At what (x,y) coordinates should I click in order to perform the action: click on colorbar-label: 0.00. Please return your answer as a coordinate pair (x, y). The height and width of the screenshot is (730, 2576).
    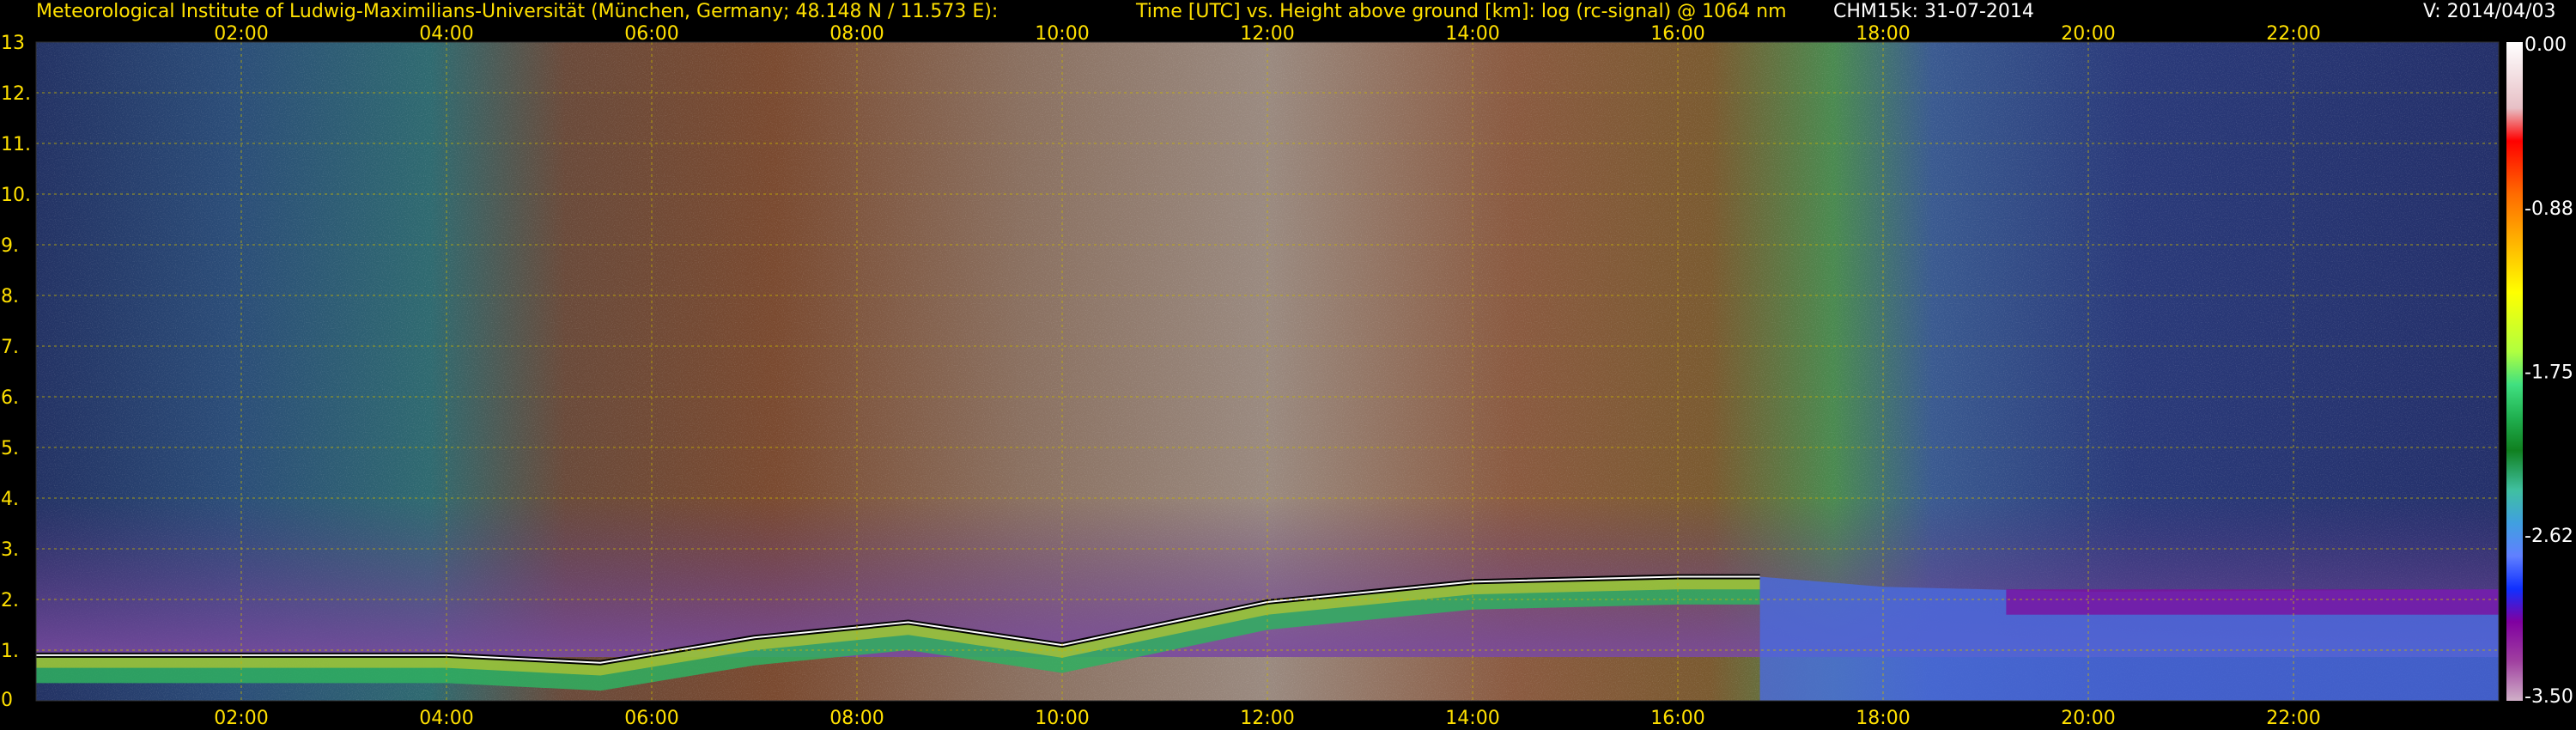
    Looking at the image, I should click on (2545, 45).